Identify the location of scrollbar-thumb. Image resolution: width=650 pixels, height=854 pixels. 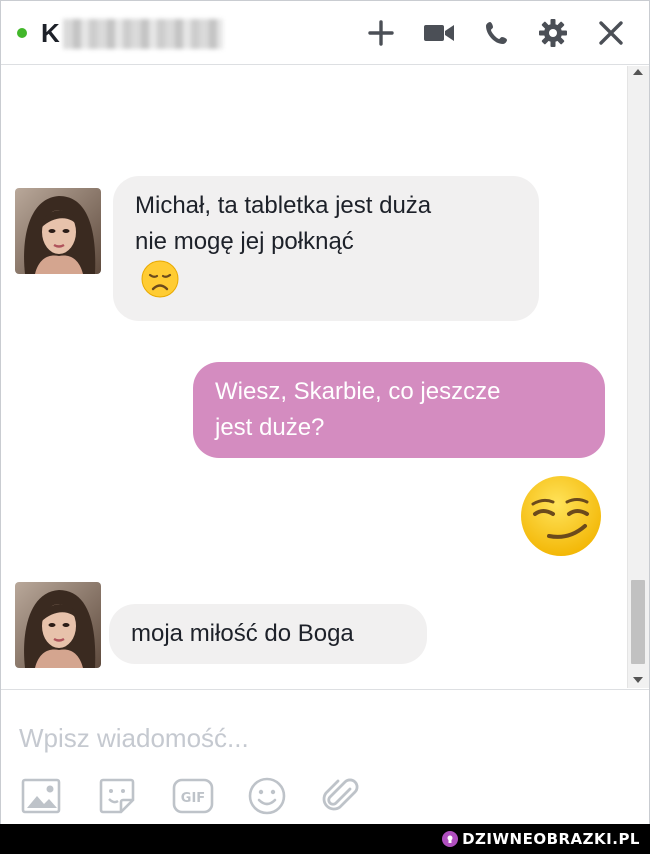
(638, 622).